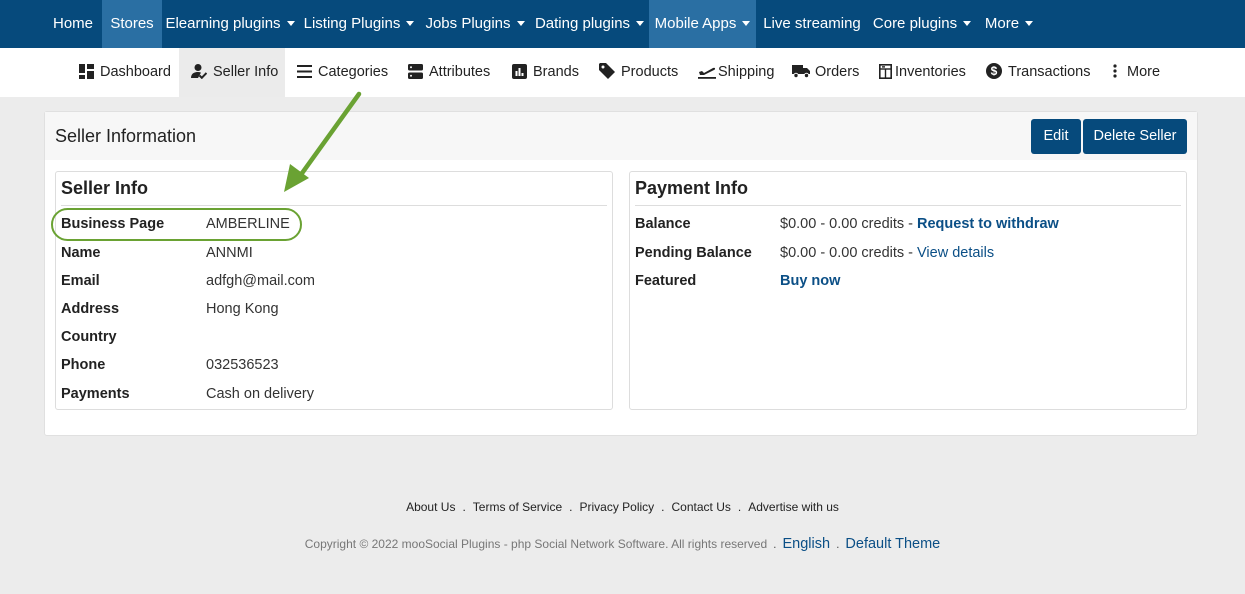 Image resolution: width=1245 pixels, height=594 pixels. What do you see at coordinates (650, 72) in the screenshot?
I see `subnav-label: Products` at bounding box center [650, 72].